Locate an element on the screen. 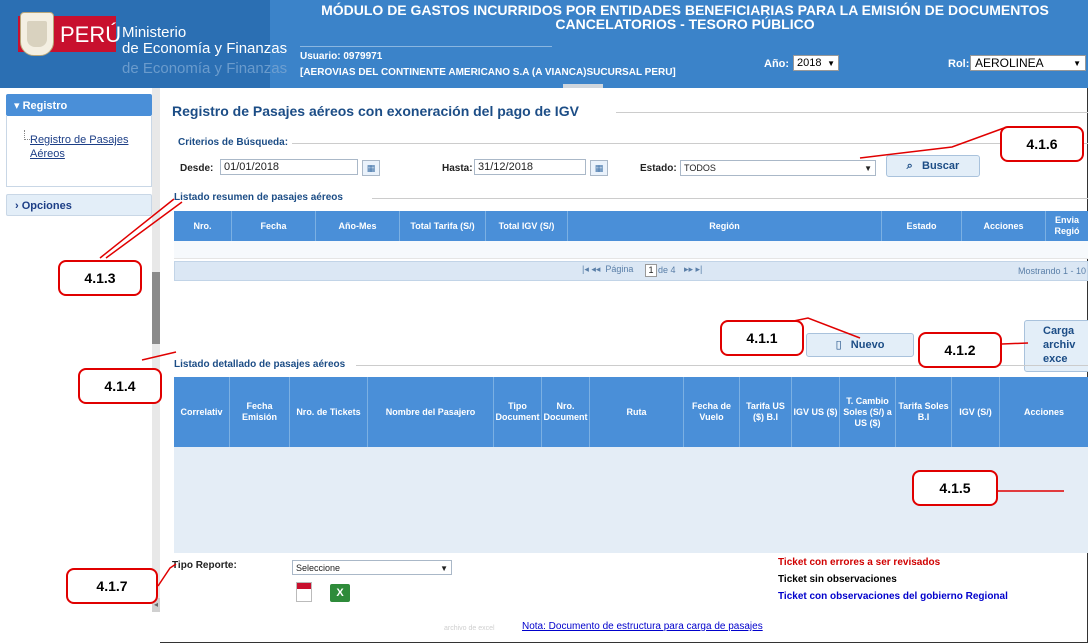 The height and width of the screenshot is (643, 1088). table-row is located at coordinates (631, 250).